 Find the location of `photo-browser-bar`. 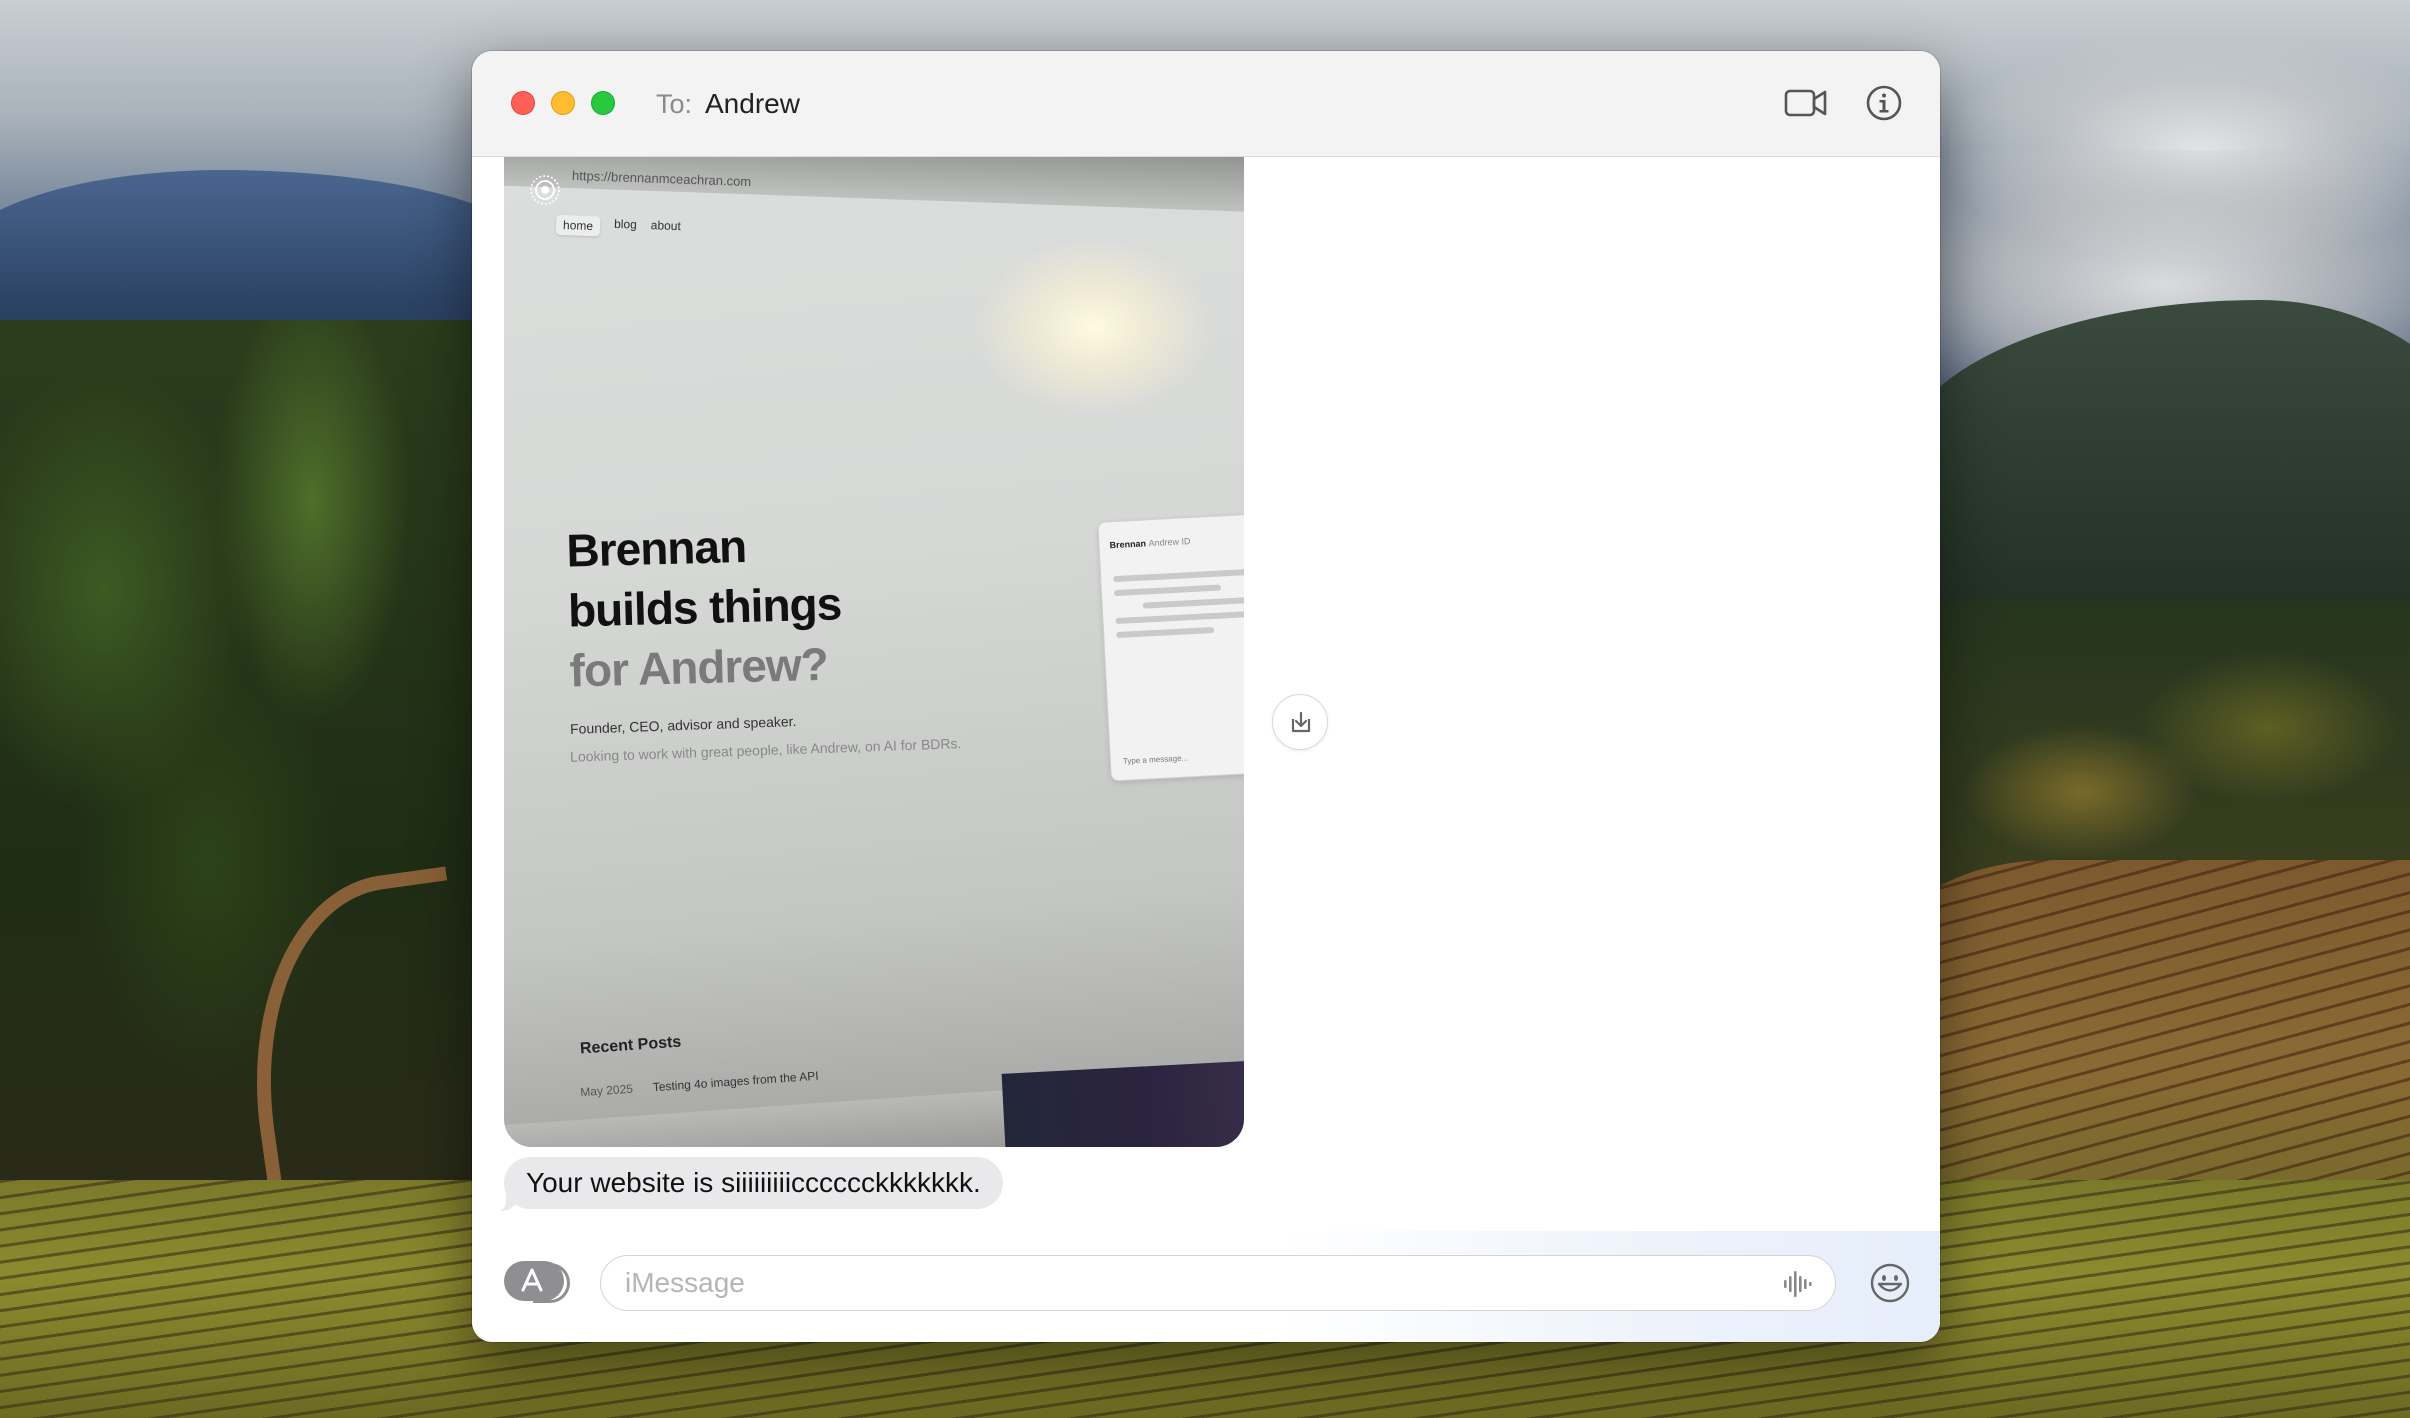

photo-browser-bar is located at coordinates (874, 185).